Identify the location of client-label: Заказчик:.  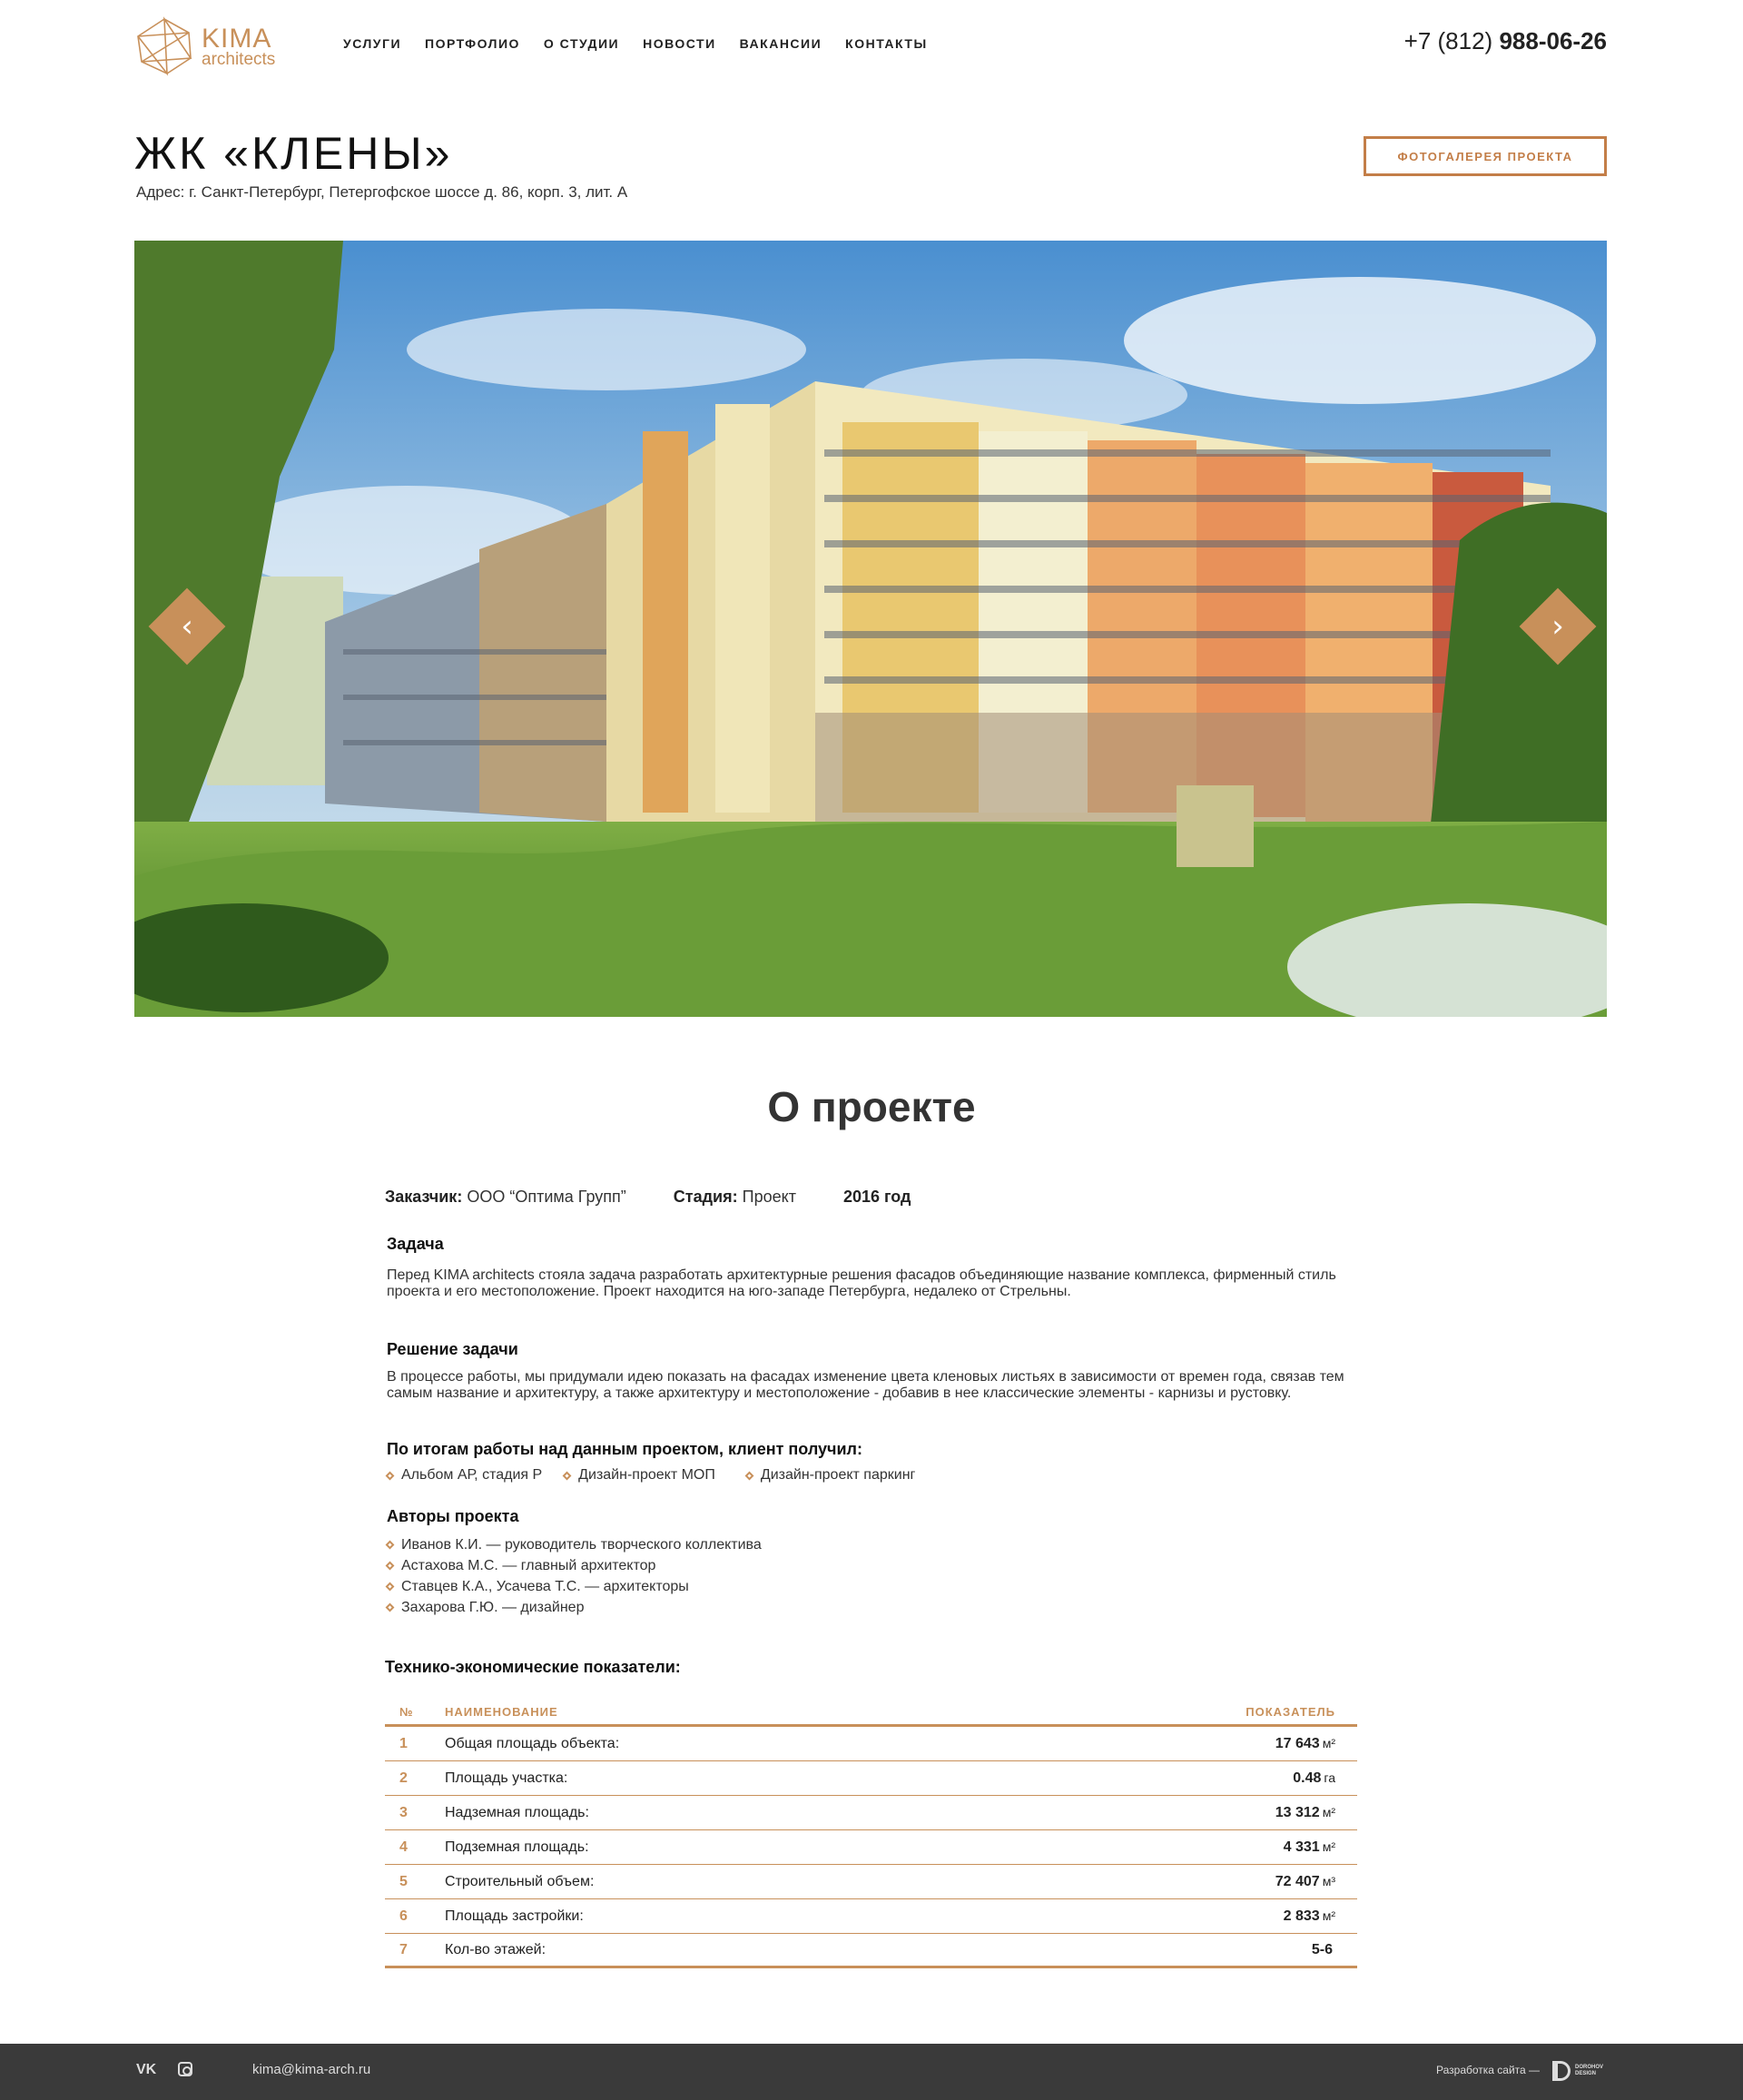
(424, 1197).